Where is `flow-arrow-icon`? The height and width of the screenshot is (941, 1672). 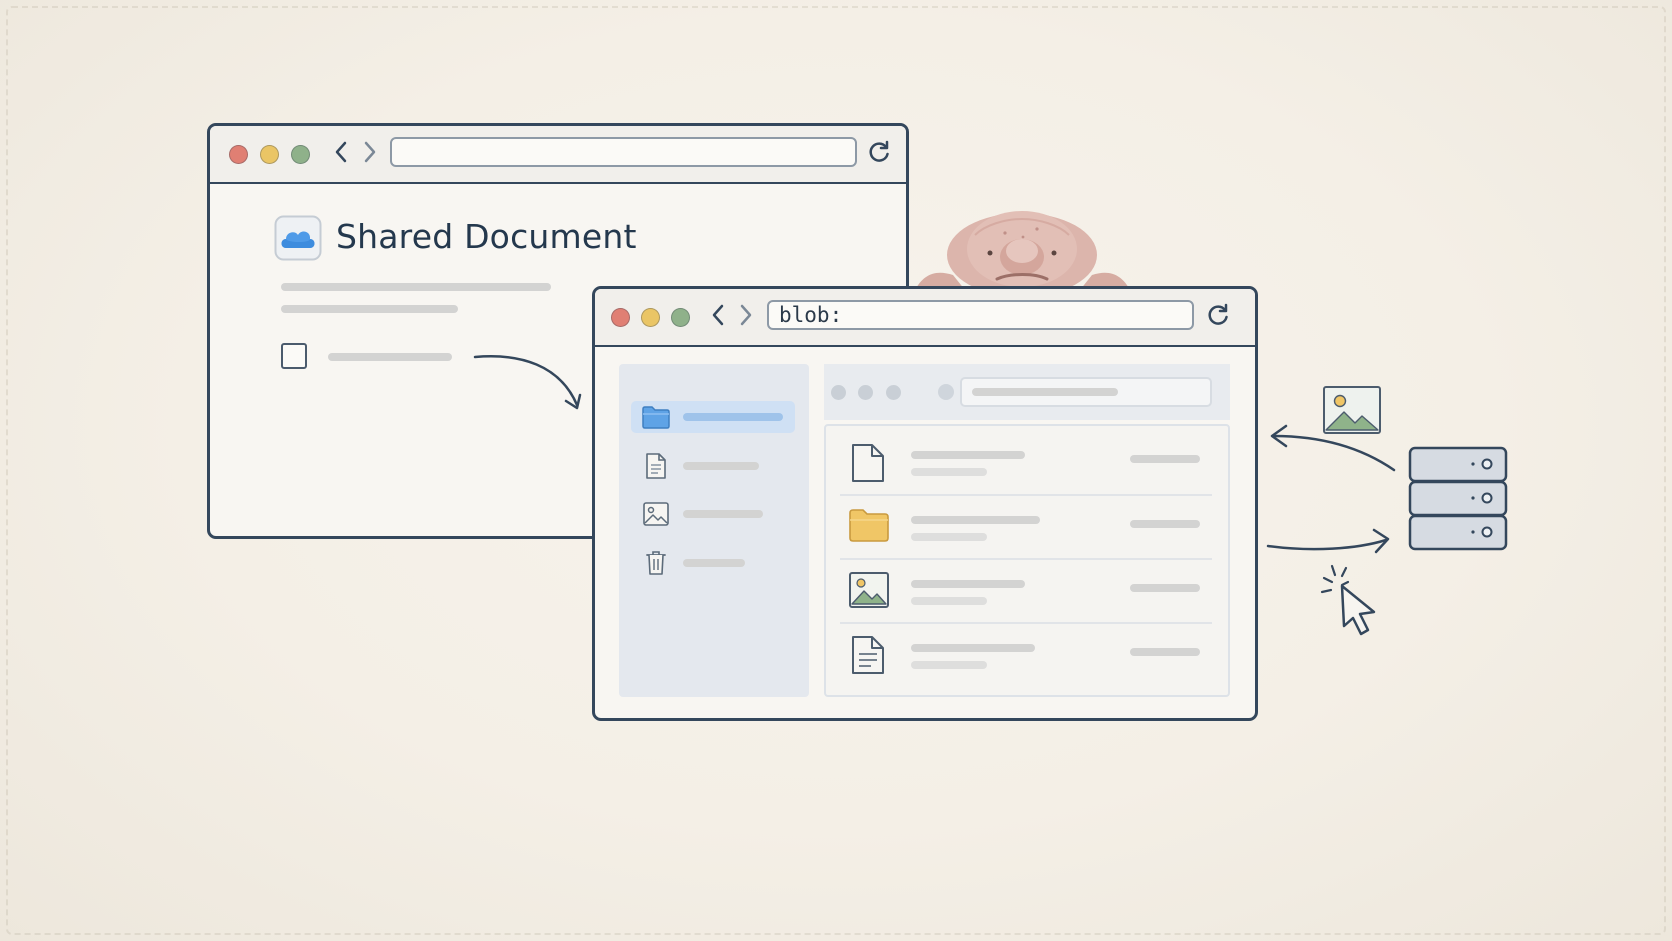 flow-arrow-icon is located at coordinates (527, 382).